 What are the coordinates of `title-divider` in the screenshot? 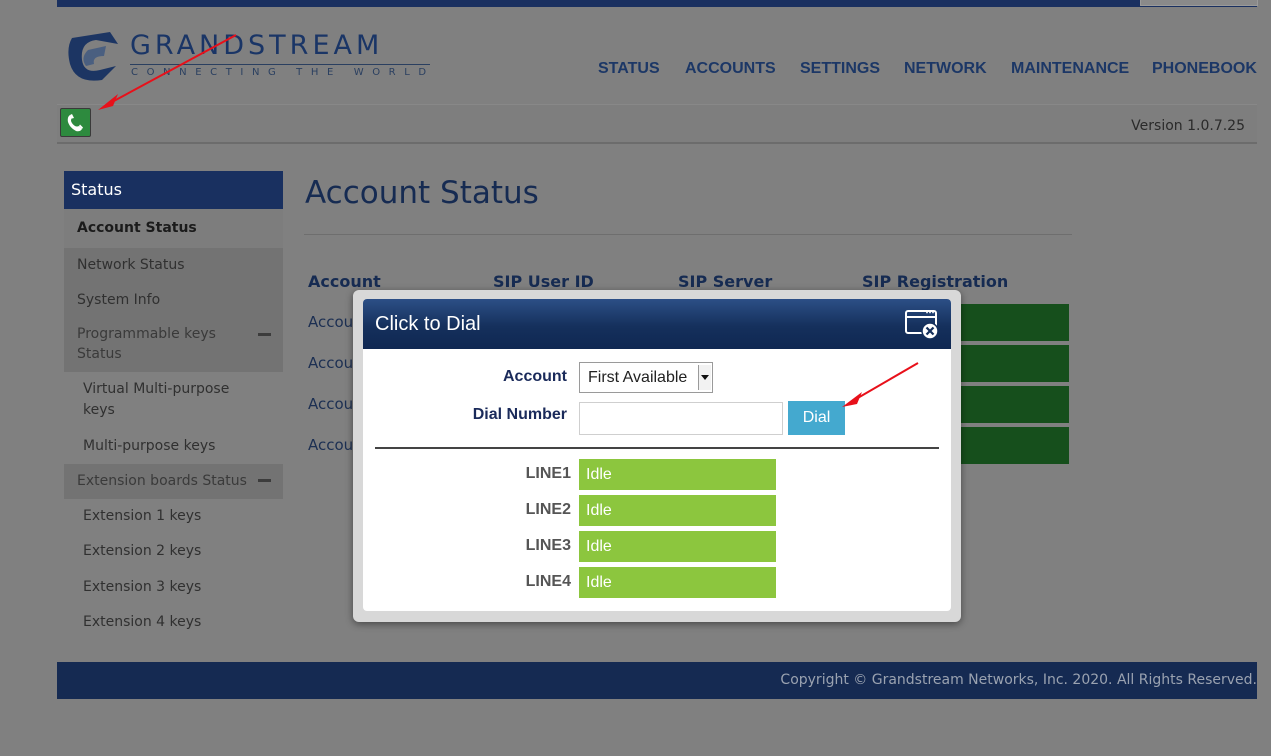 It's located at (688, 234).